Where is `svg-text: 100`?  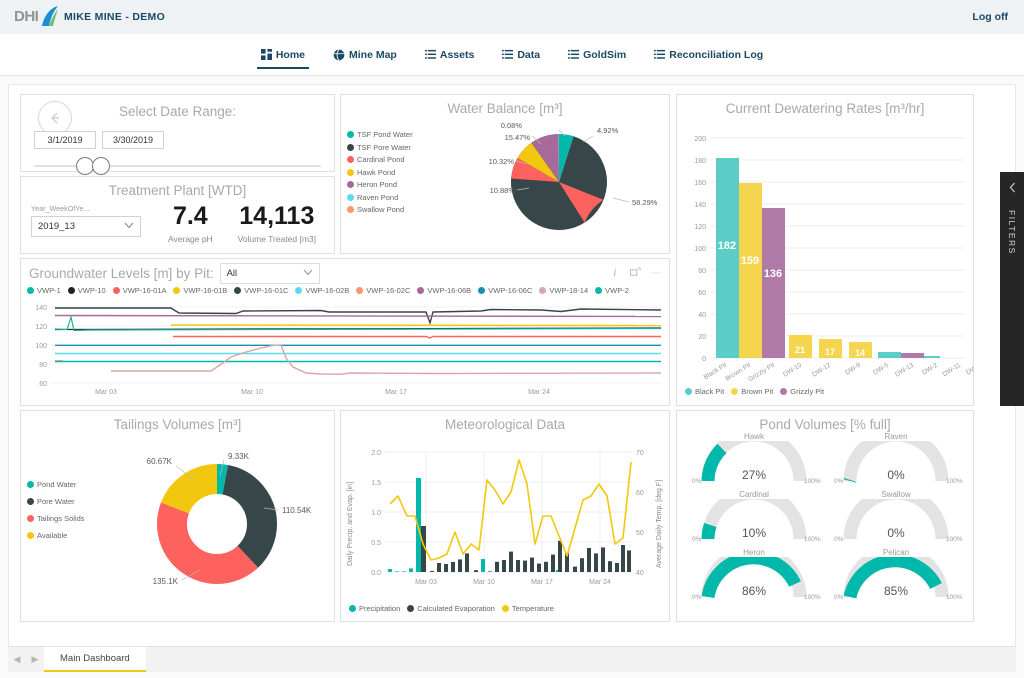 svg-text: 100 is located at coordinates (41, 346).